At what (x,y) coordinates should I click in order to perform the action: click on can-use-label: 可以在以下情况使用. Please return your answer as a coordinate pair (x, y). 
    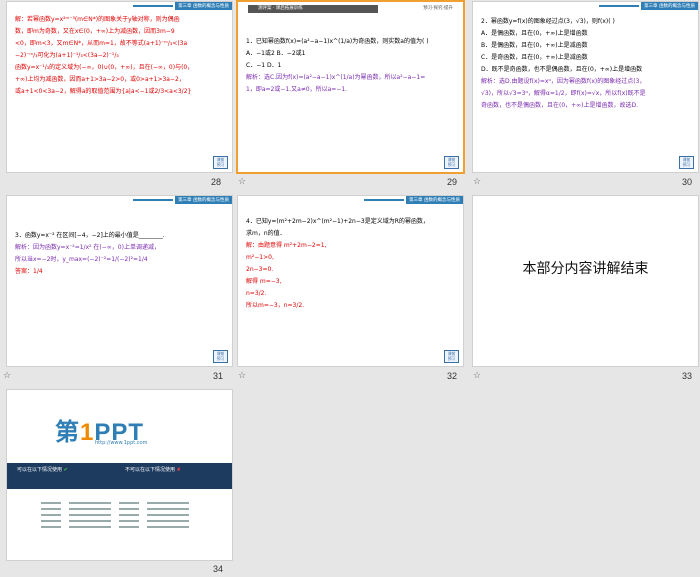
    Looking at the image, I should click on (40, 470).